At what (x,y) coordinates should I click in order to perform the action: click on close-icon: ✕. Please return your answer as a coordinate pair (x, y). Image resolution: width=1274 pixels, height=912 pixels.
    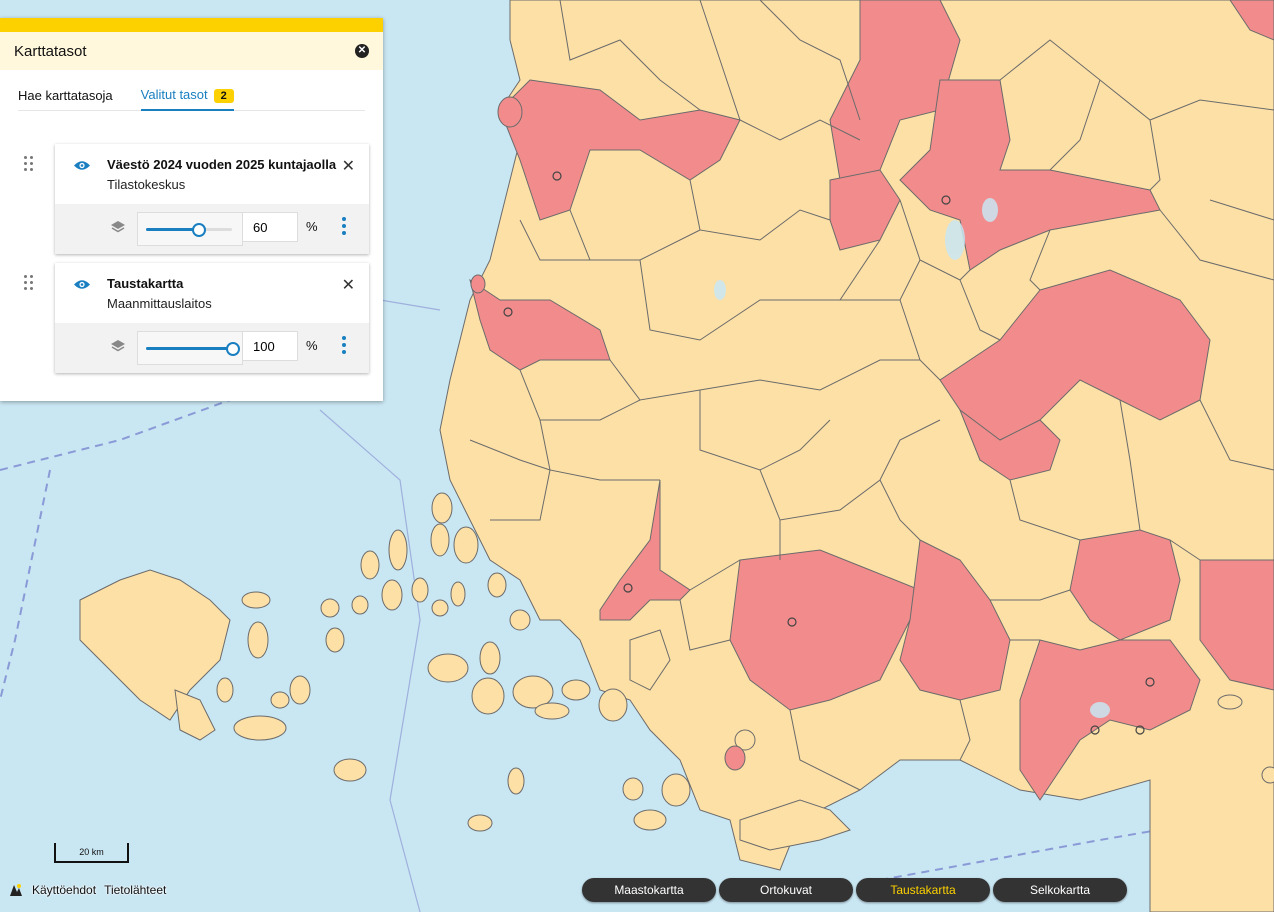
    Looking at the image, I should click on (362, 51).